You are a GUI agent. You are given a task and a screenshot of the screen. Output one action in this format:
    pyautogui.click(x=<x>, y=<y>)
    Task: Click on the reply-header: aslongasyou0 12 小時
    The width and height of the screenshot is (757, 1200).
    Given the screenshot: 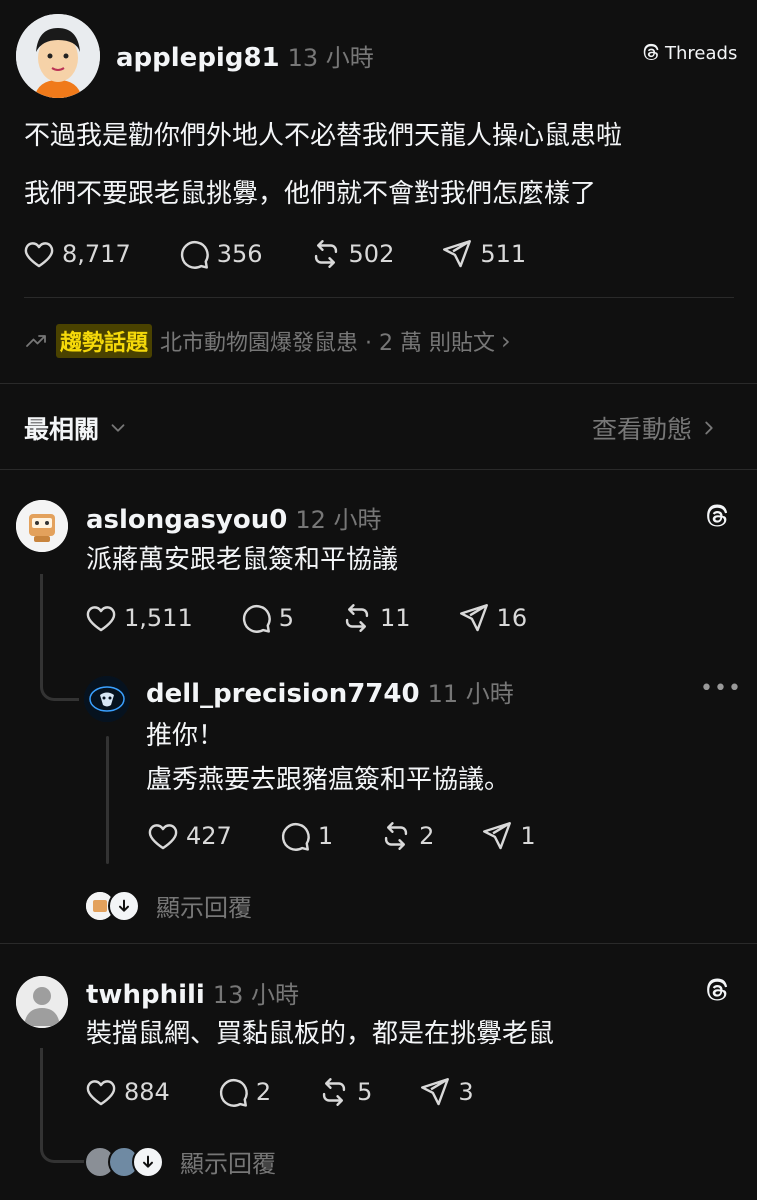 What is the action you would take?
    pyautogui.click(x=234, y=517)
    